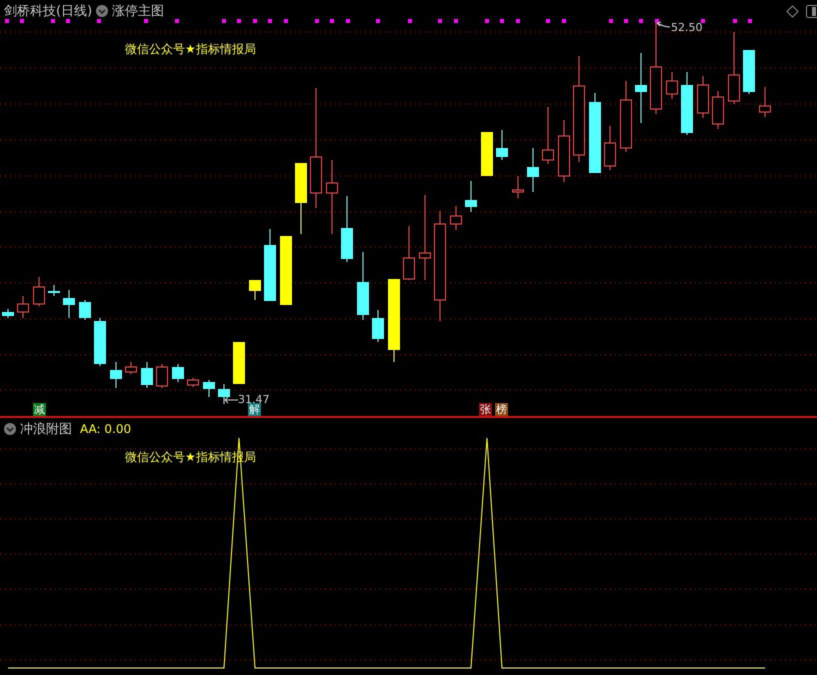 The image size is (817, 675). I want to click on indicator-value: AA: 0.00, so click(106, 429).